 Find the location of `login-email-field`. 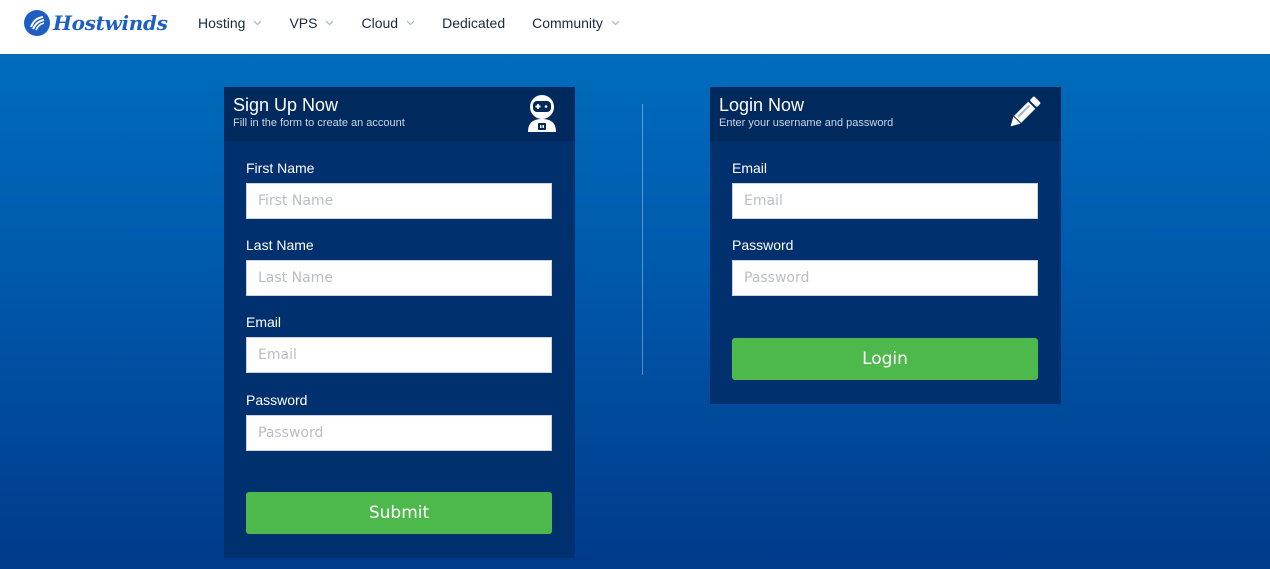

login-email-field is located at coordinates (885, 201).